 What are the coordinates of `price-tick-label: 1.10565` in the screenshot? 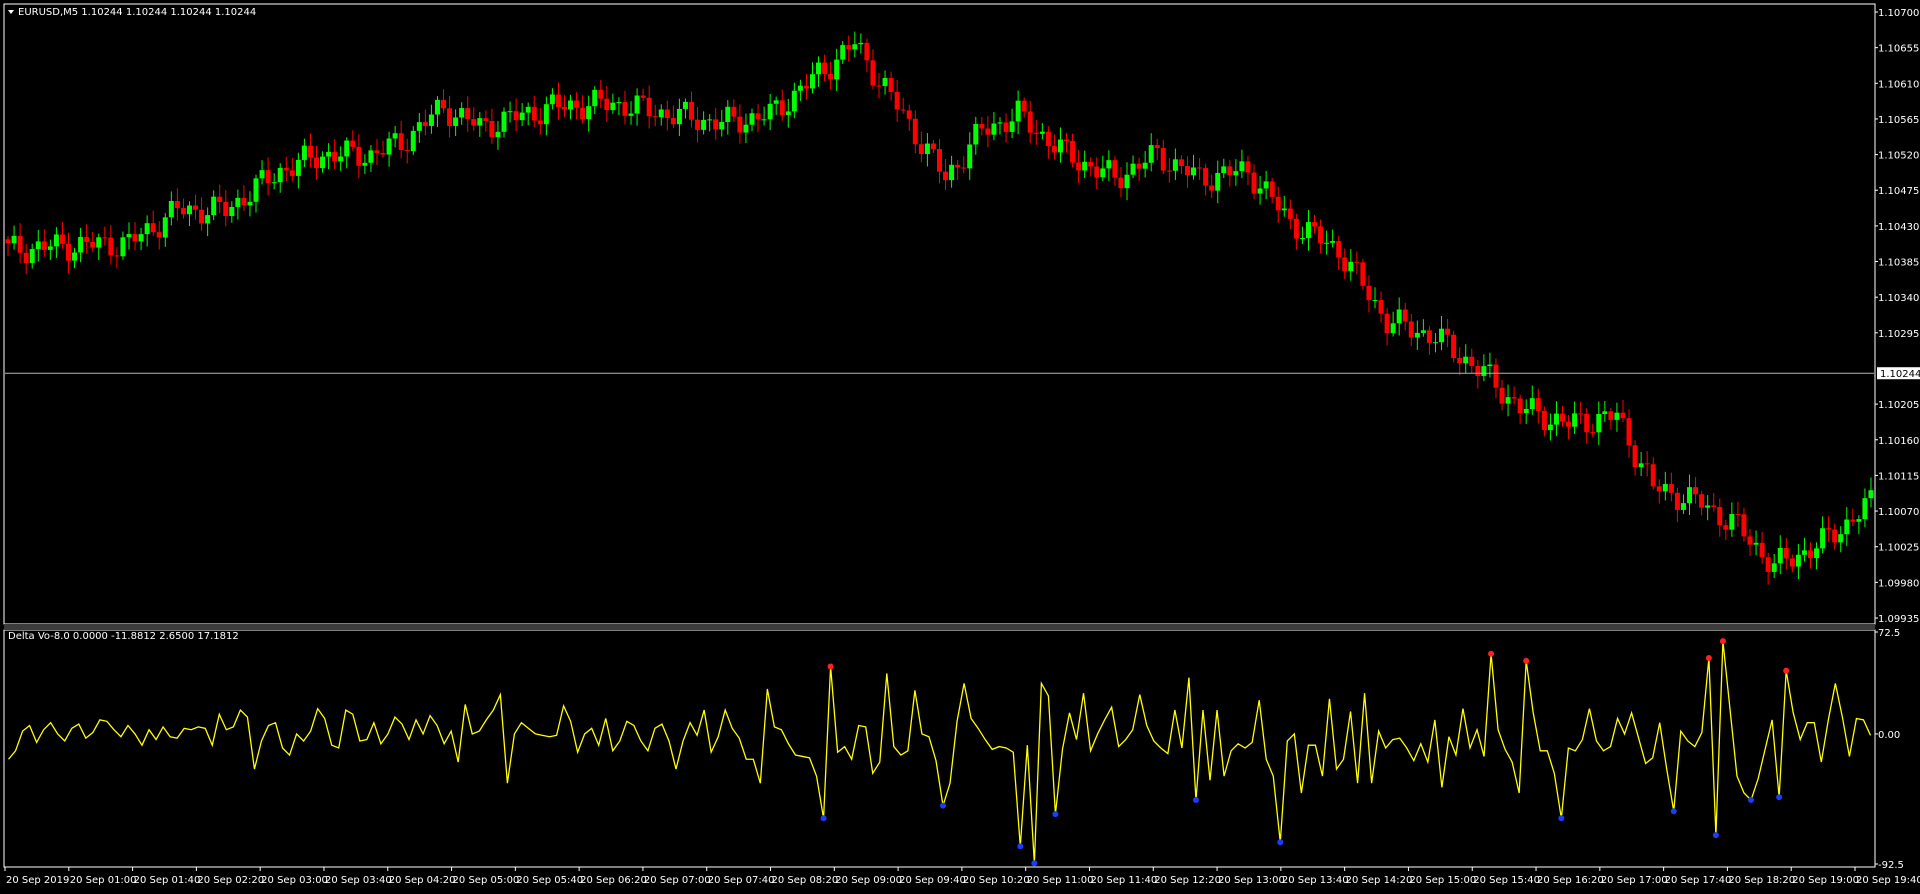 It's located at (1898, 120).